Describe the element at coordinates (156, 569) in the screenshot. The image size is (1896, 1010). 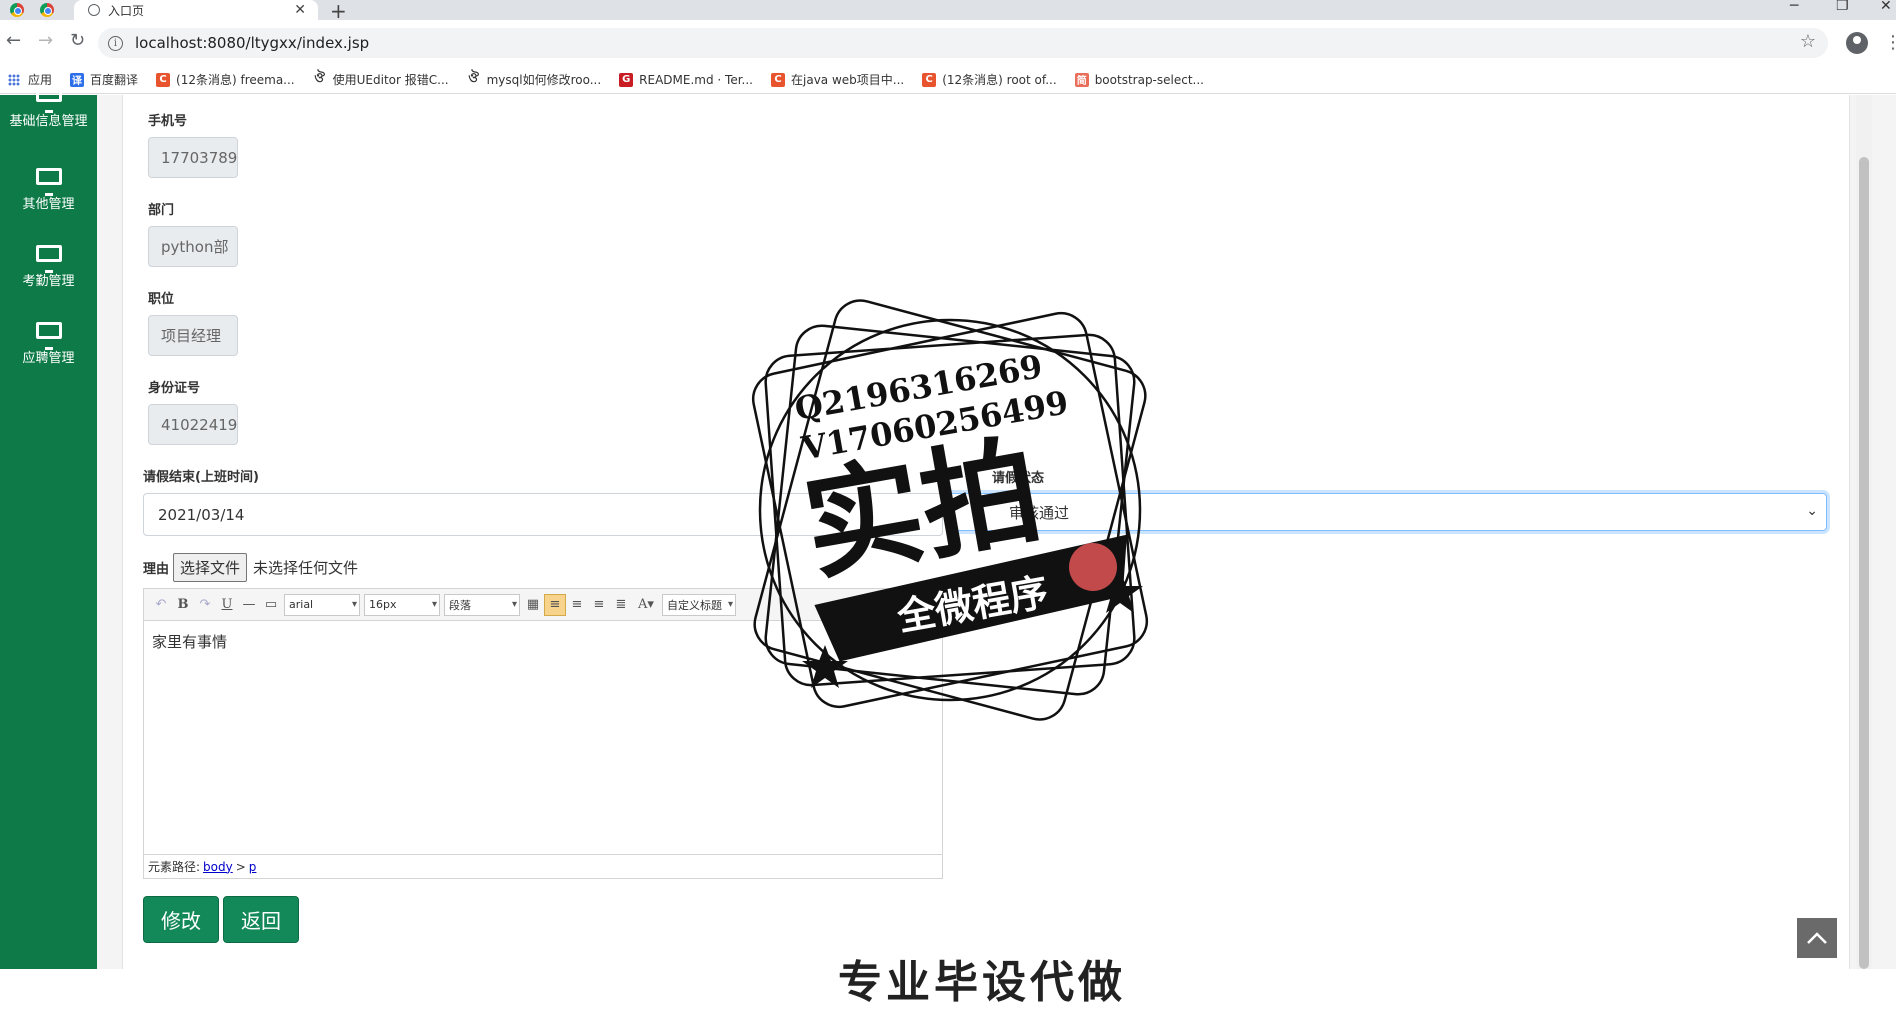
I see `reason-label: 理由` at that location.